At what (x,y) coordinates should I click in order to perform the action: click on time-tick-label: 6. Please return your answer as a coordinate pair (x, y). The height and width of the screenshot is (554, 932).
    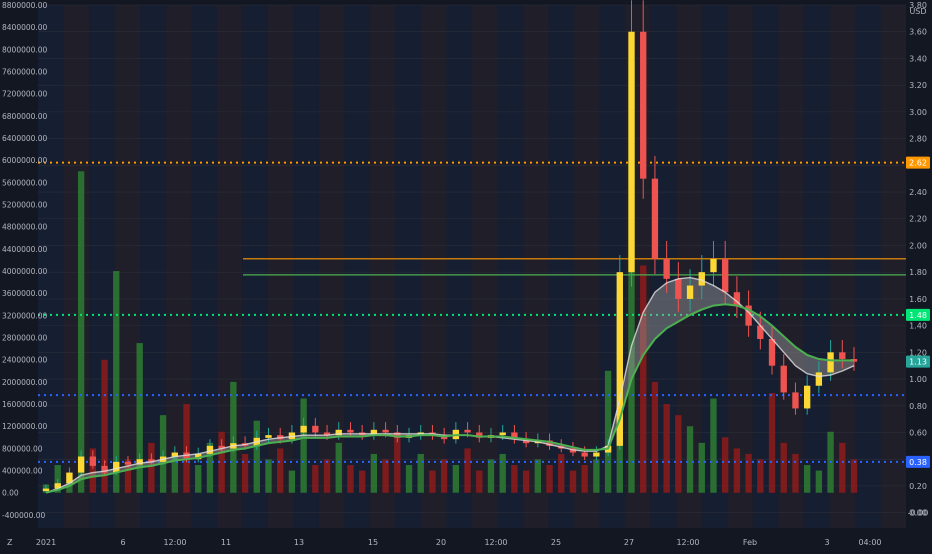
    Looking at the image, I should click on (122, 542).